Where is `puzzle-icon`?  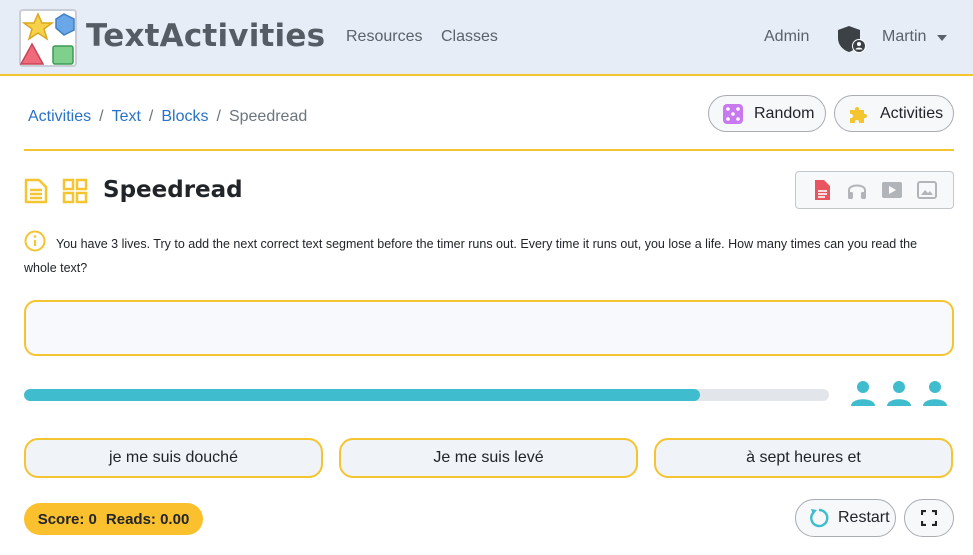 puzzle-icon is located at coordinates (858, 114).